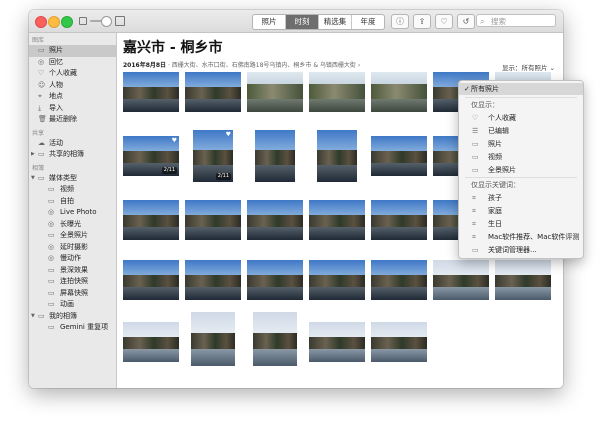  I want to click on sidebar-item: ▭ 连拍快照, so click(72, 282).